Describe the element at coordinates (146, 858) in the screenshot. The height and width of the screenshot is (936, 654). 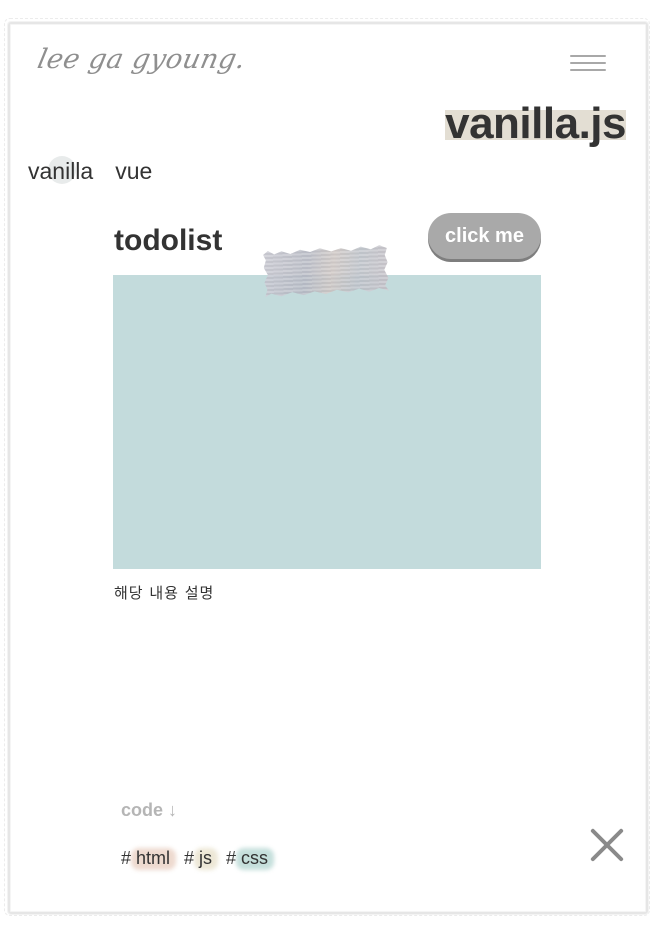
I see `tag-label: # html` at that location.